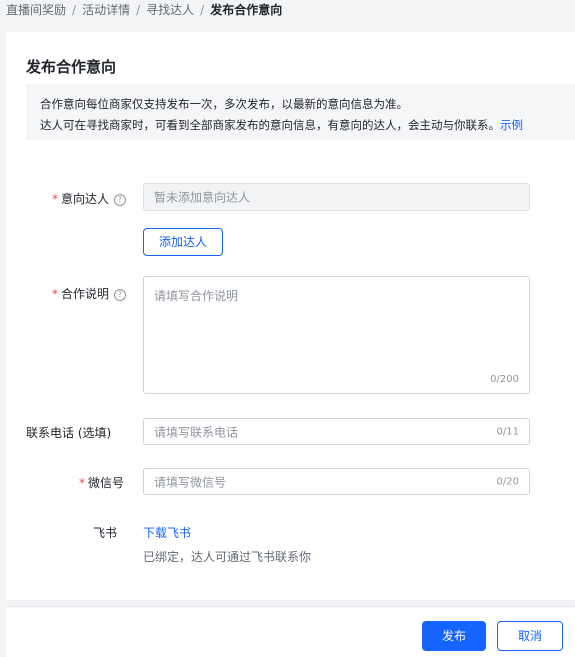 This screenshot has width=575, height=657. Describe the element at coordinates (336, 197) in the screenshot. I see `creator-input: 暂未添加意向达人` at that location.